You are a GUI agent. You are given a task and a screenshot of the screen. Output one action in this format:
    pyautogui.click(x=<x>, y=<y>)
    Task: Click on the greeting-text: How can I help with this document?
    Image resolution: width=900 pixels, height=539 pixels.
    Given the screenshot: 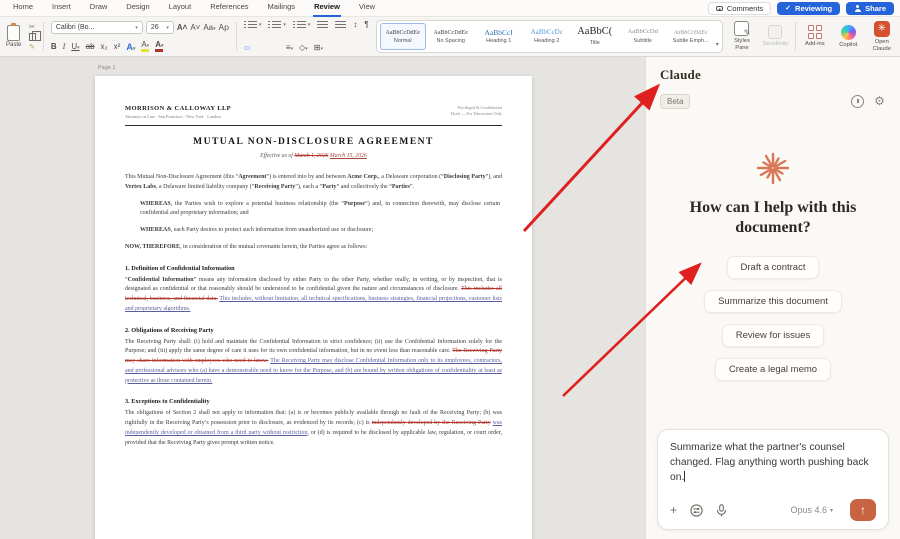 What is the action you would take?
    pyautogui.click(x=773, y=218)
    